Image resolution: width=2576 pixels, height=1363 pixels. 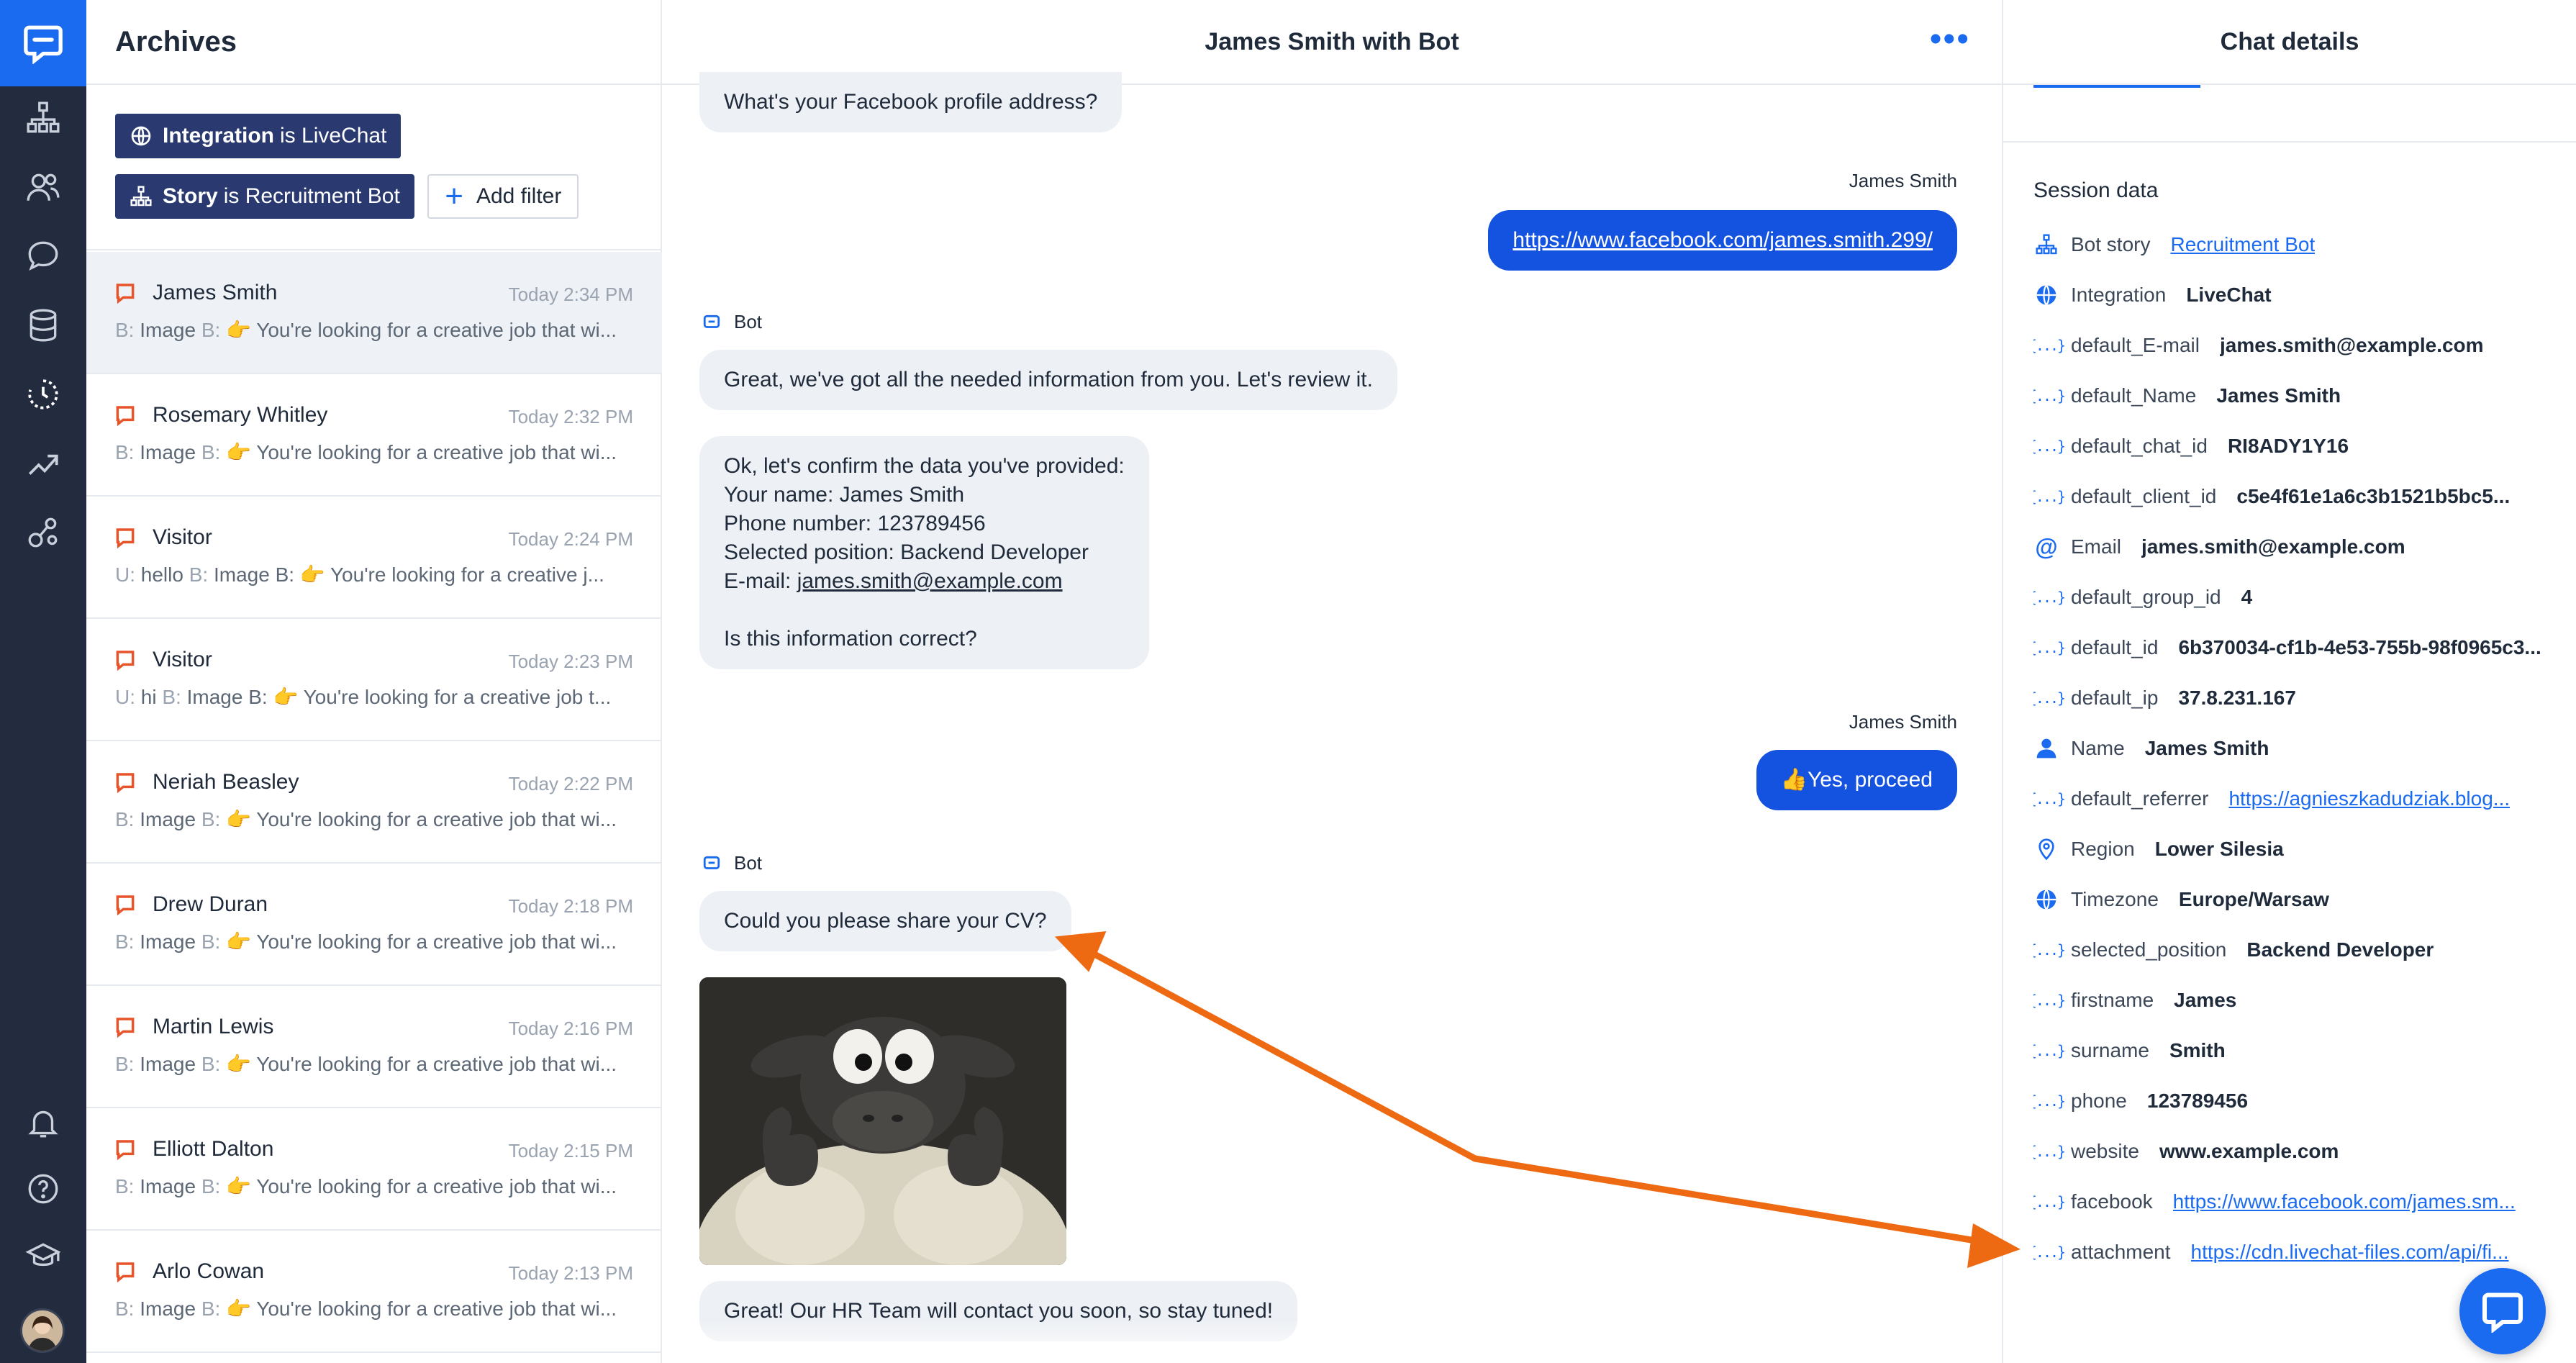 What do you see at coordinates (213, 1026) in the screenshot?
I see `conversation-name: Martin Lewis` at bounding box center [213, 1026].